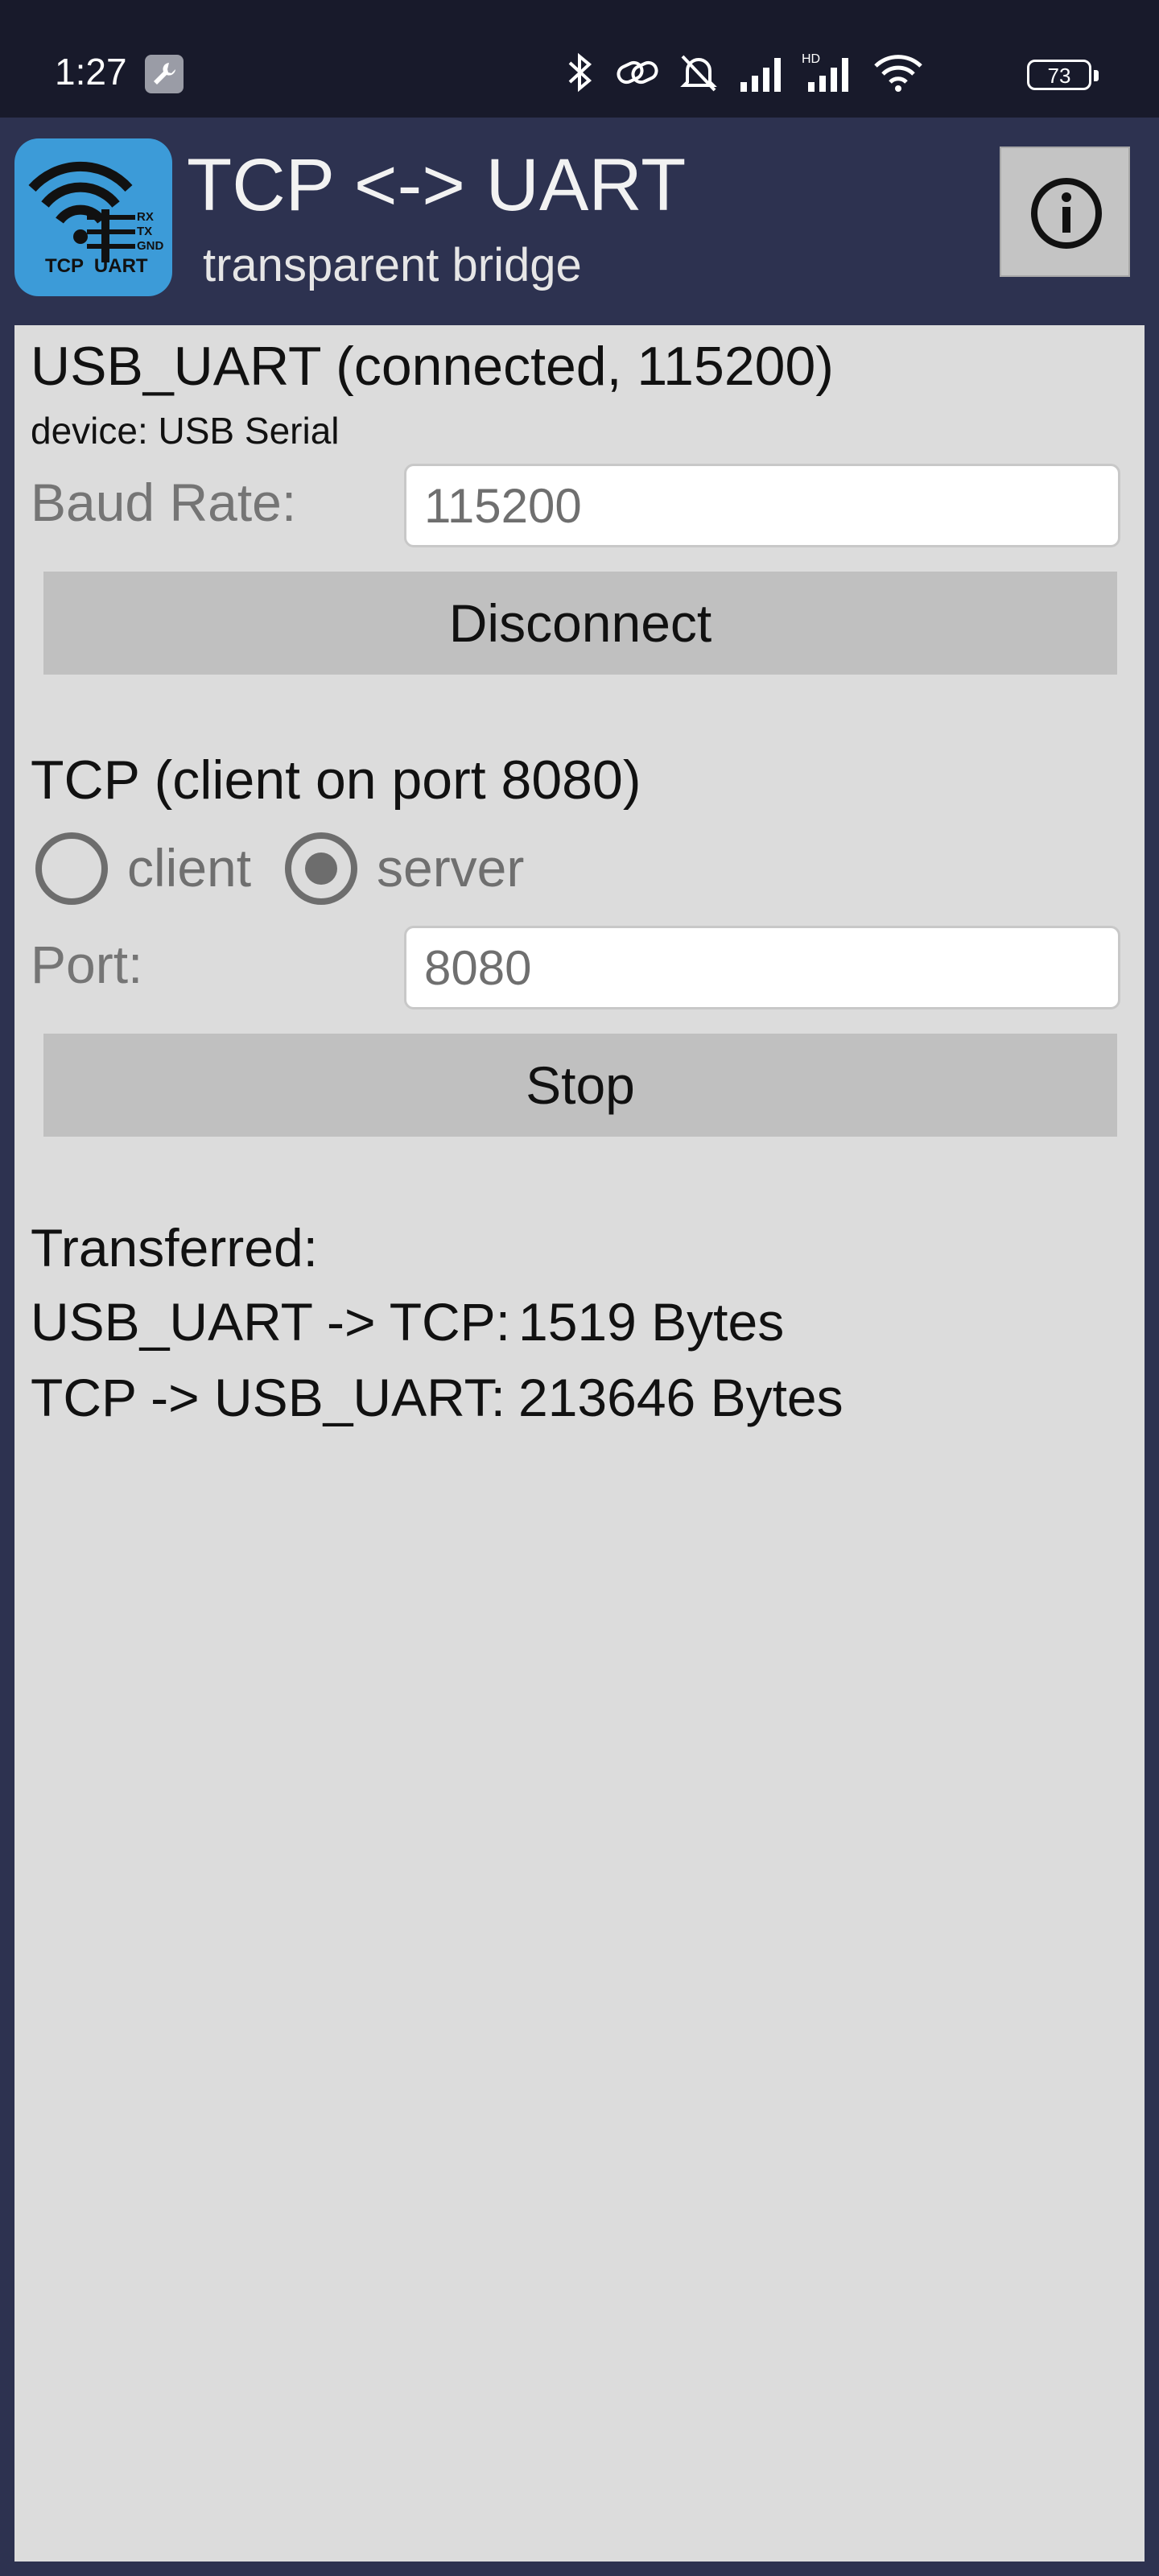 Image resolution: width=1159 pixels, height=2576 pixels. I want to click on app-logo-caption: TCP UART, so click(96, 266).